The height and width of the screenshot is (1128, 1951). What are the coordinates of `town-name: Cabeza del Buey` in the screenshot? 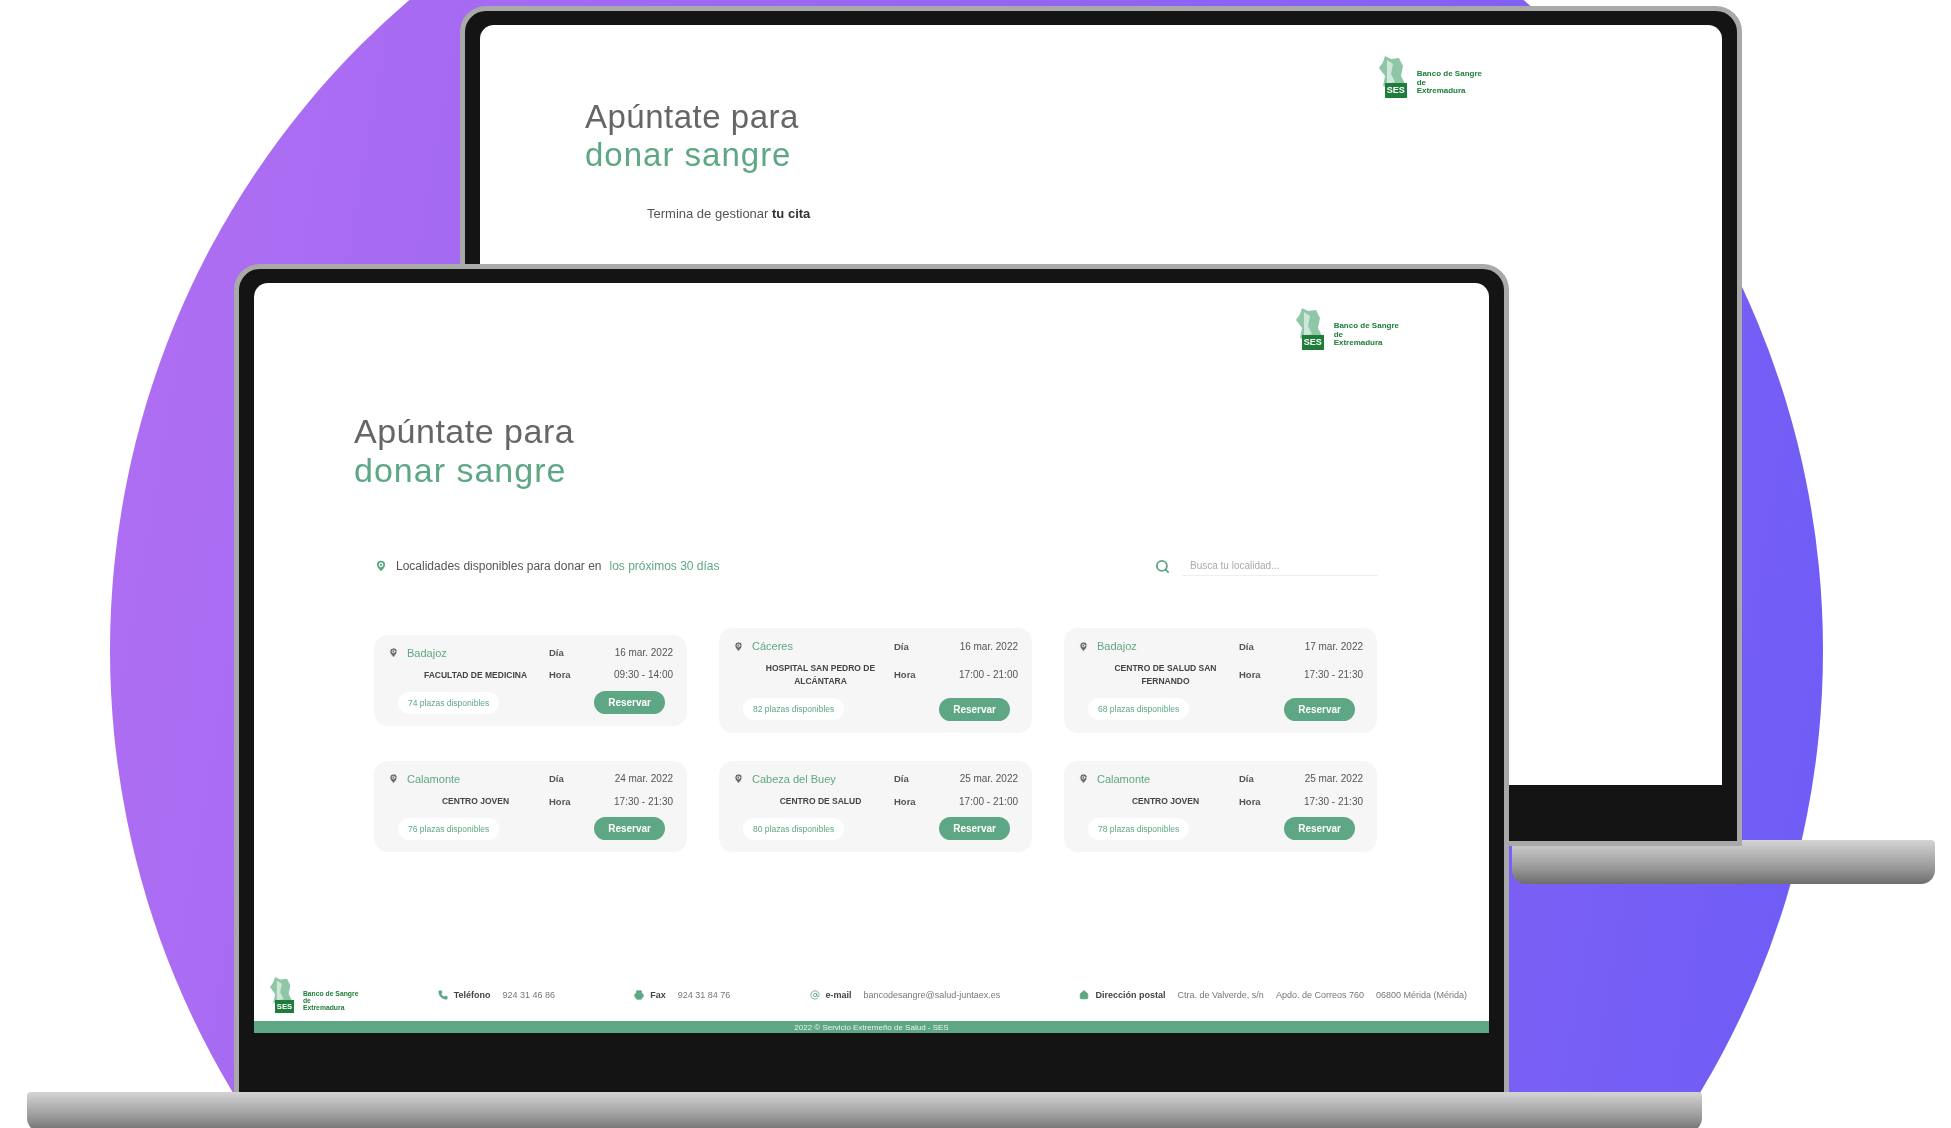 It's located at (794, 778).